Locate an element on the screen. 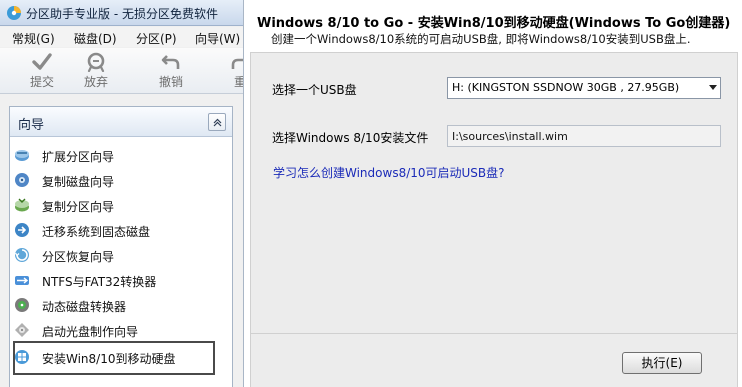 This screenshot has height=387, width=742. copy-partition-icon is located at coordinates (22, 205).